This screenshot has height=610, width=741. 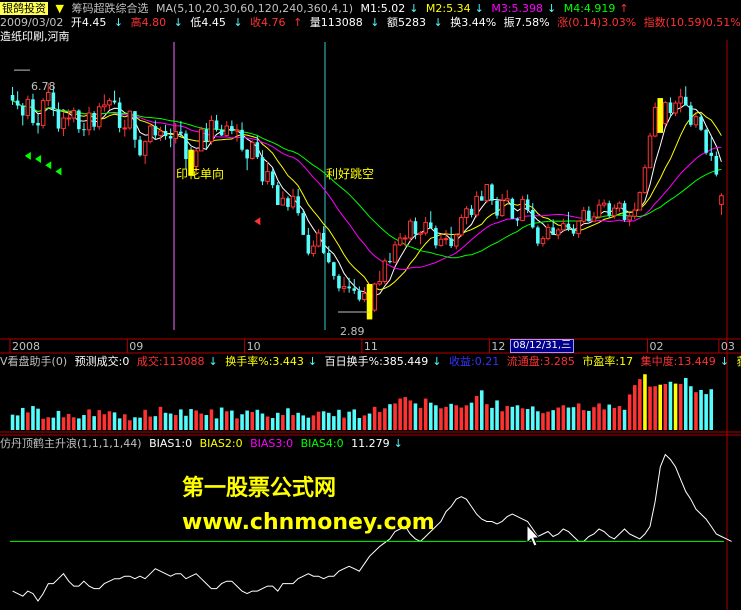 I want to click on bias-value: 11.279, so click(x=370, y=443).